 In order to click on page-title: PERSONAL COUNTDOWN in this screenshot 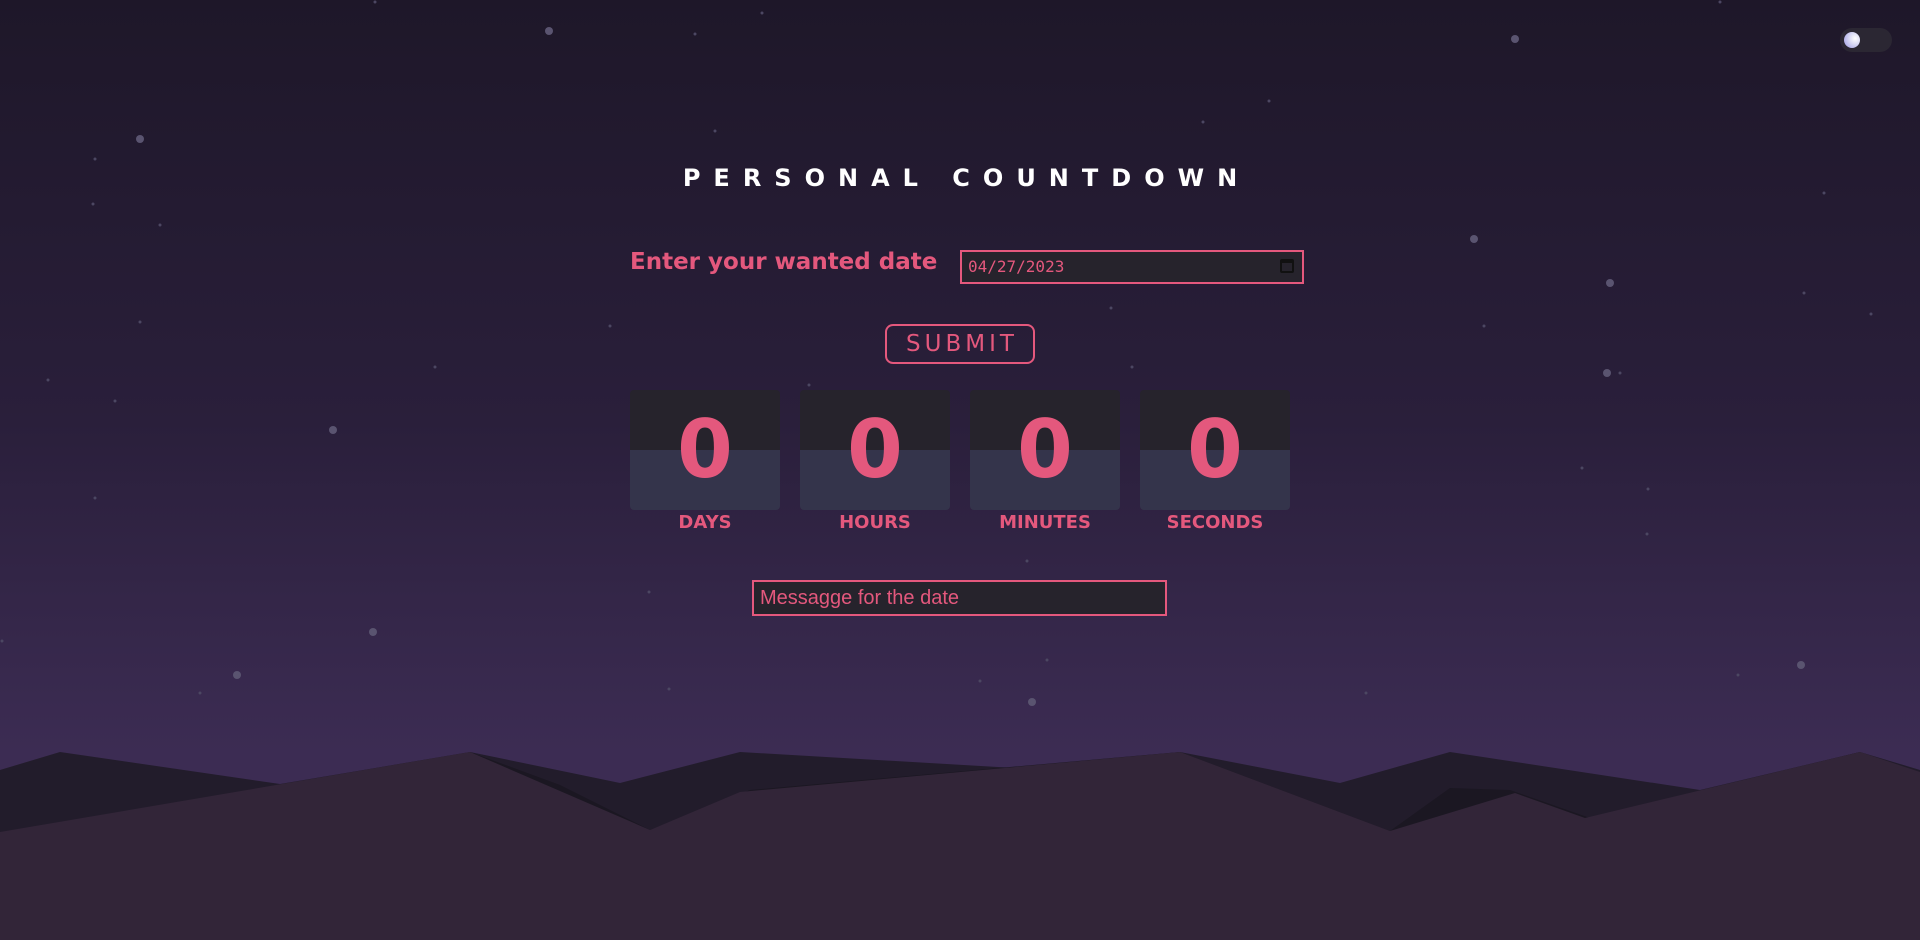, I will do `click(966, 178)`.